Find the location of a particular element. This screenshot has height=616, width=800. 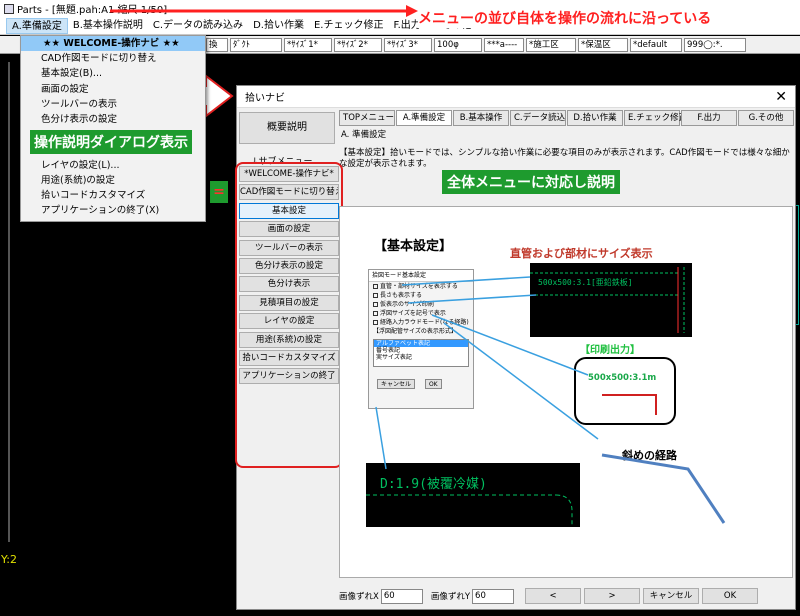

sub-screen-settings: 画面の設定 is located at coordinates (289, 229).